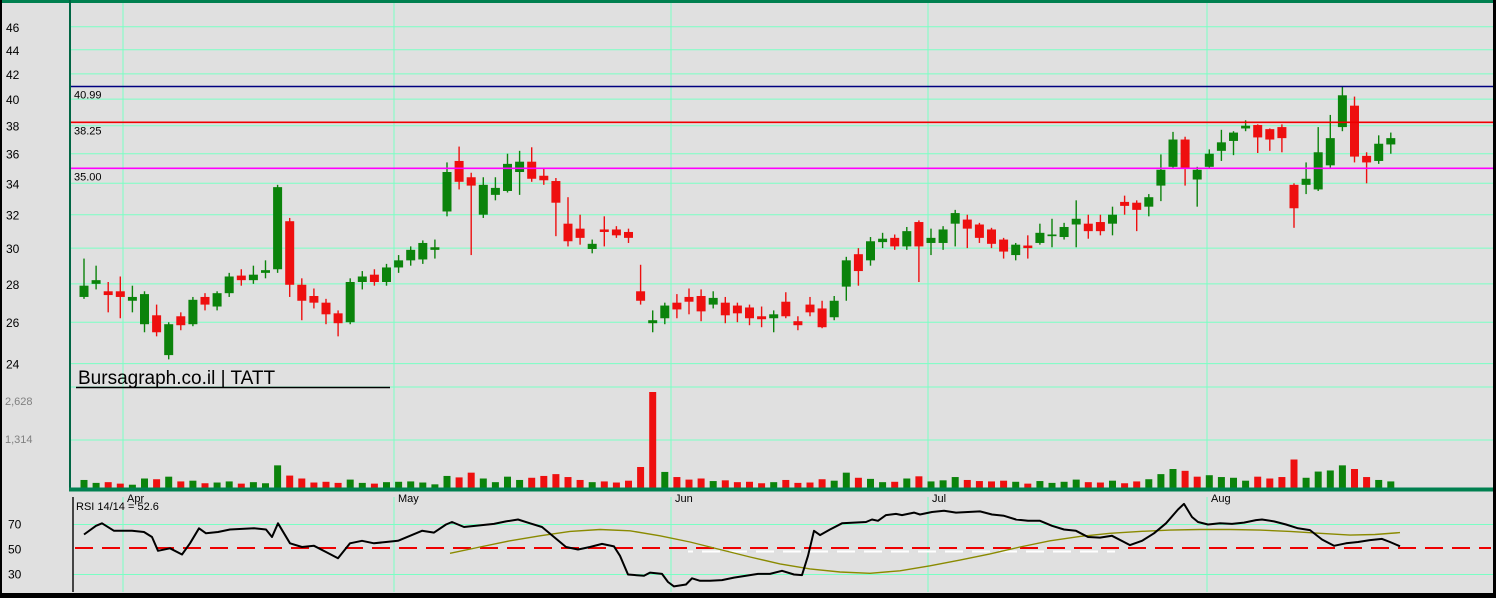 Image resolution: width=1496 pixels, height=598 pixels. Describe the element at coordinates (13, 51) in the screenshot. I see `price-tick-label: 44` at that location.